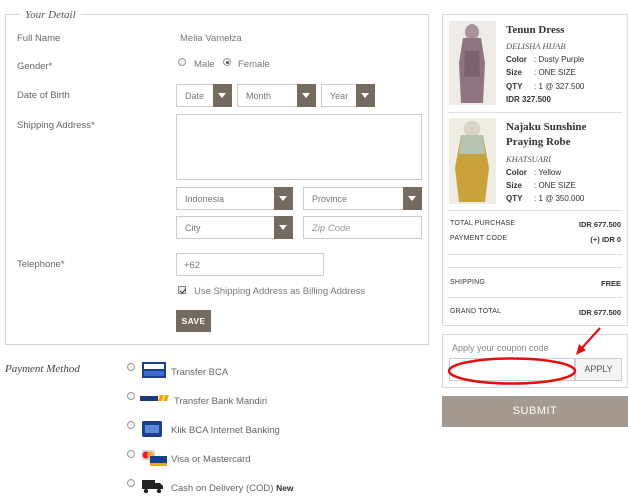 Image resolution: width=628 pixels, height=503 pixels. I want to click on gender-male-label: Male, so click(204, 64).